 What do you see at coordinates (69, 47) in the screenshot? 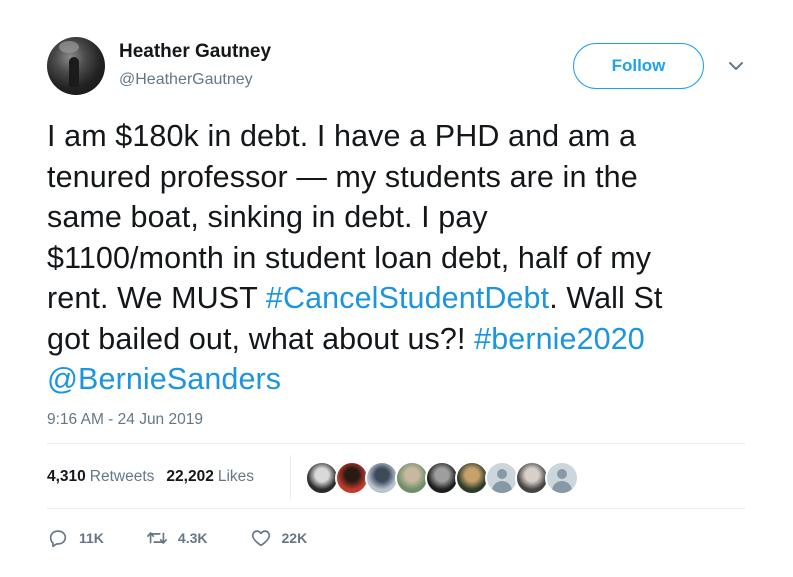
I see `avatar-light` at bounding box center [69, 47].